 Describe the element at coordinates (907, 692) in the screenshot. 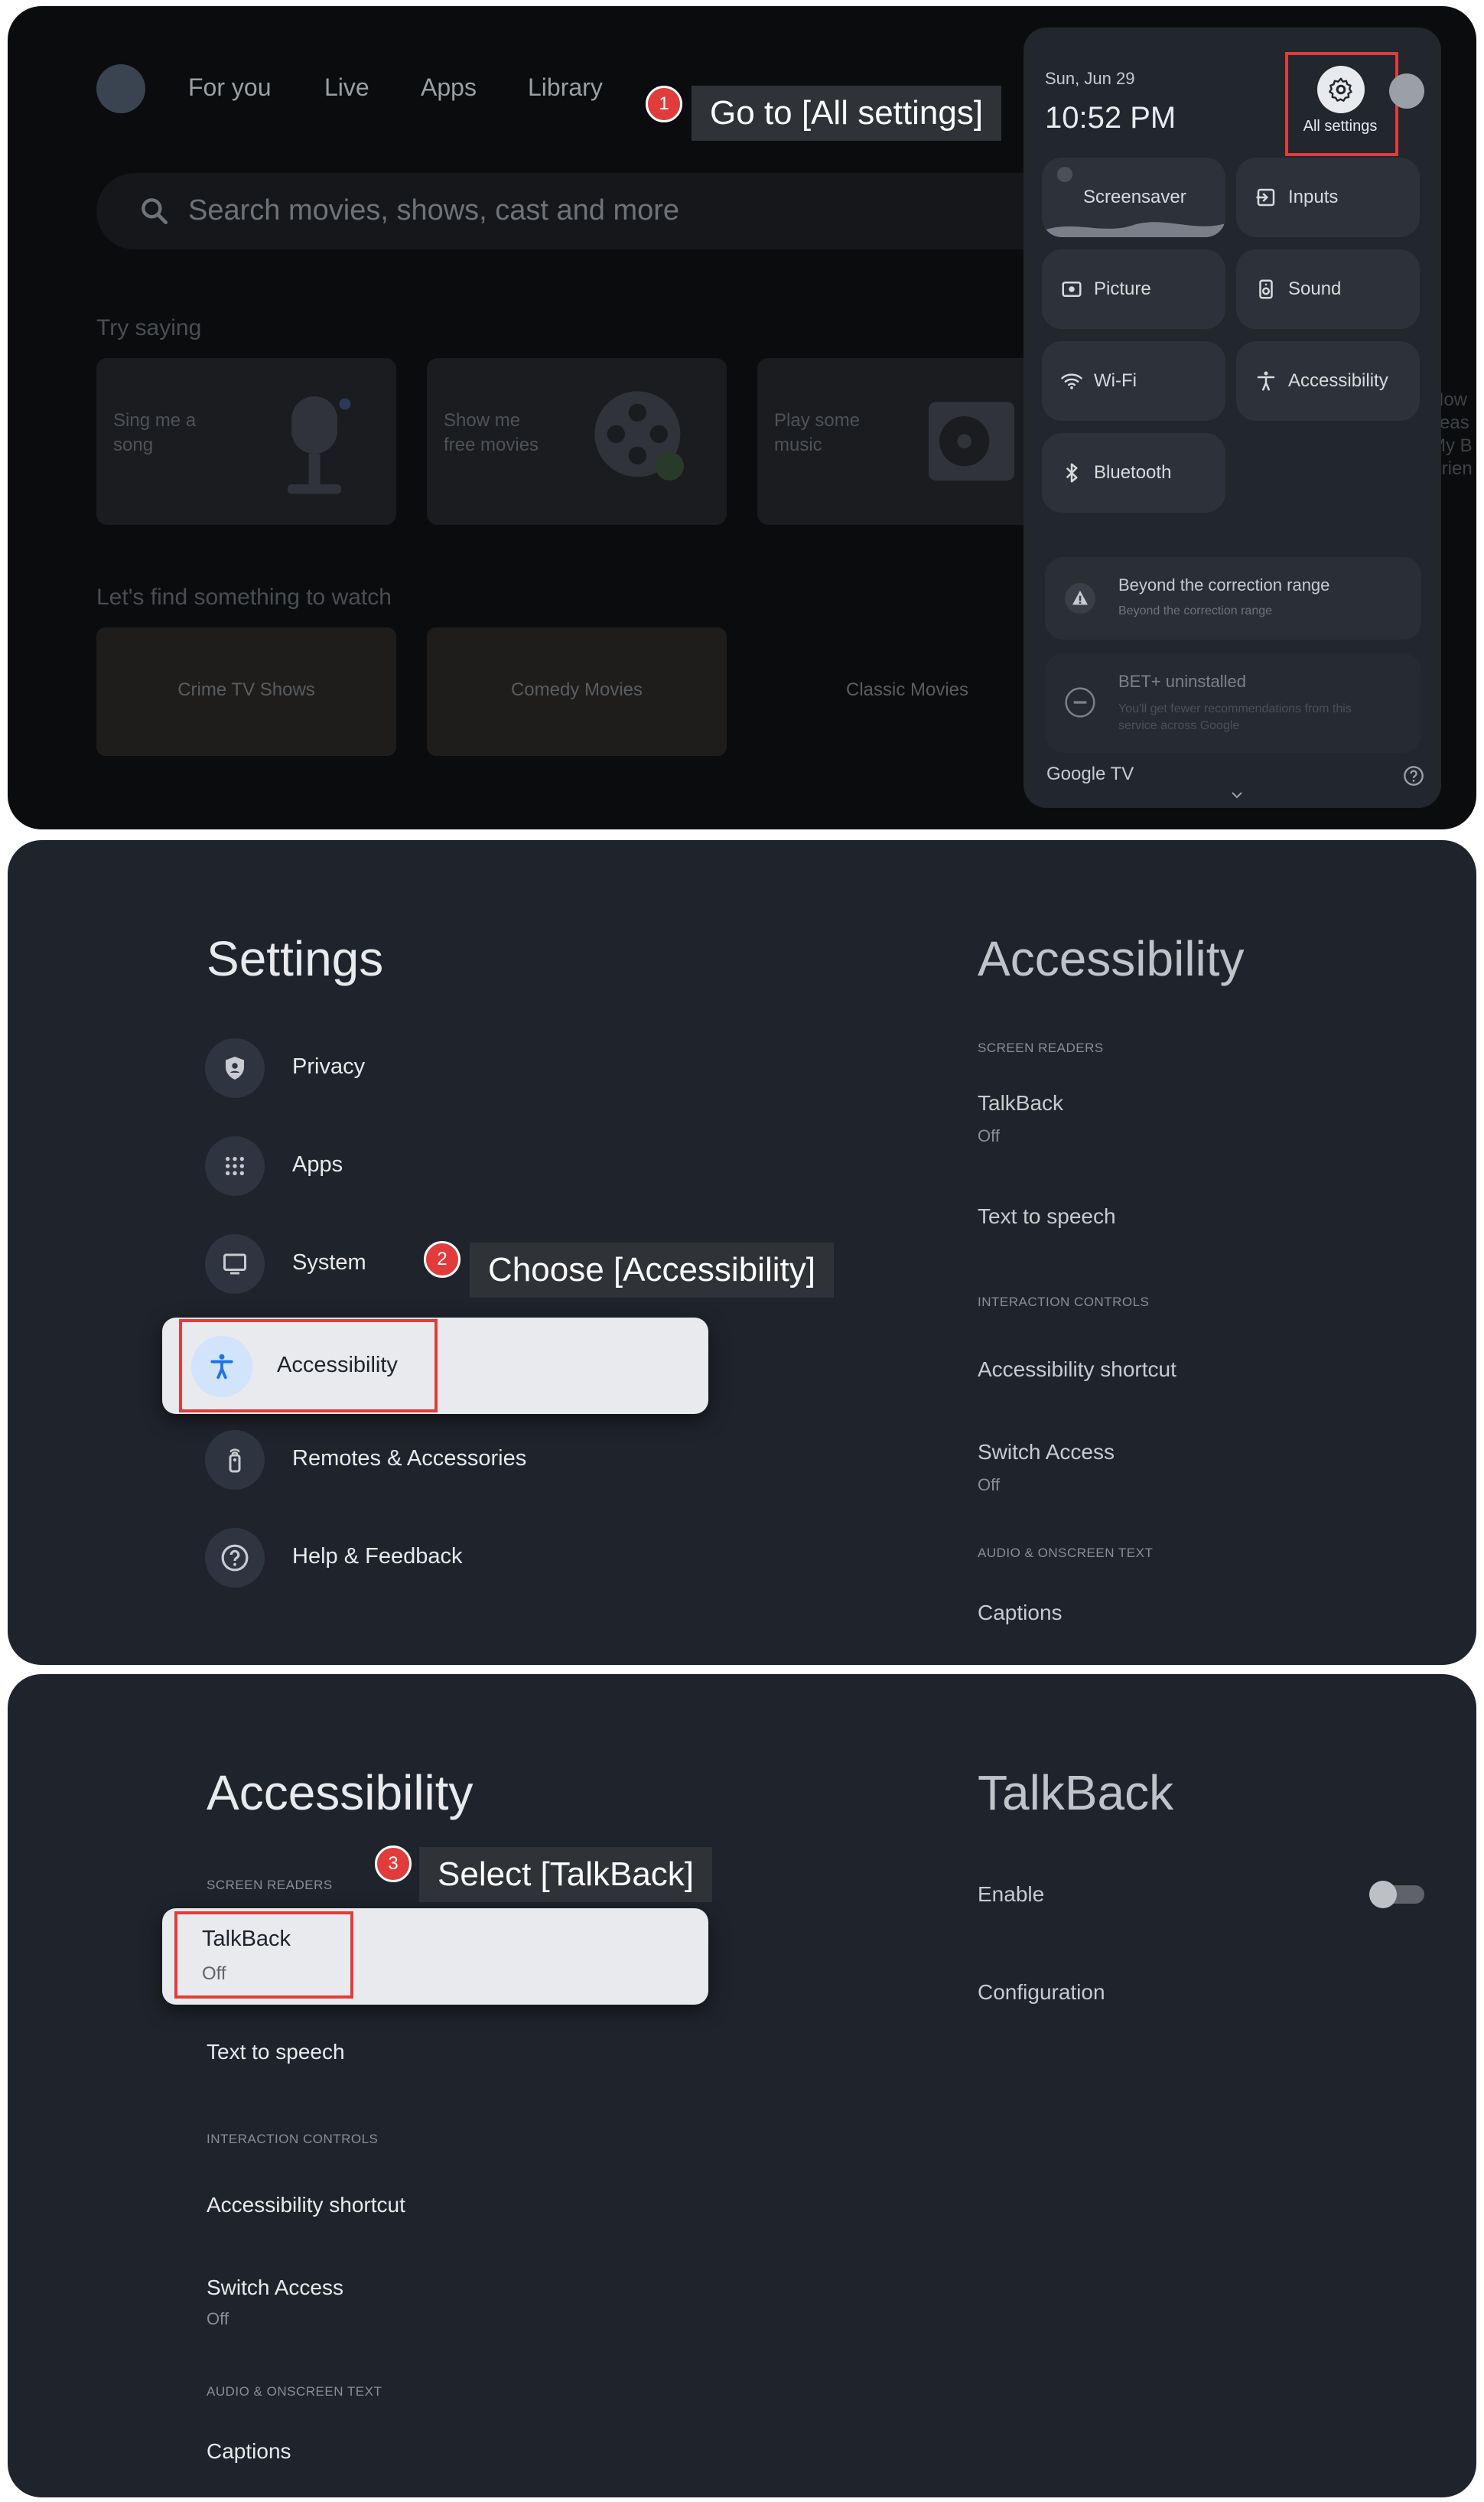

I see `movie-category-card: Classic Movies` at that location.